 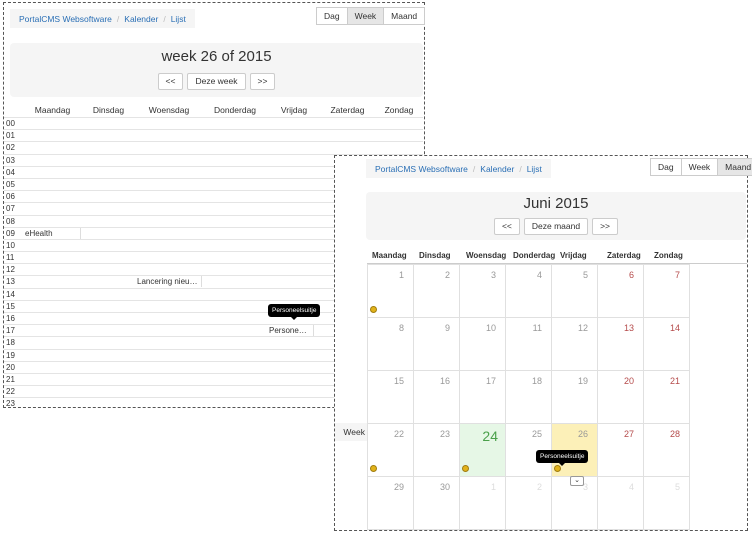 What do you see at coordinates (10, 355) in the screenshot?
I see `hour-label: 19` at bounding box center [10, 355].